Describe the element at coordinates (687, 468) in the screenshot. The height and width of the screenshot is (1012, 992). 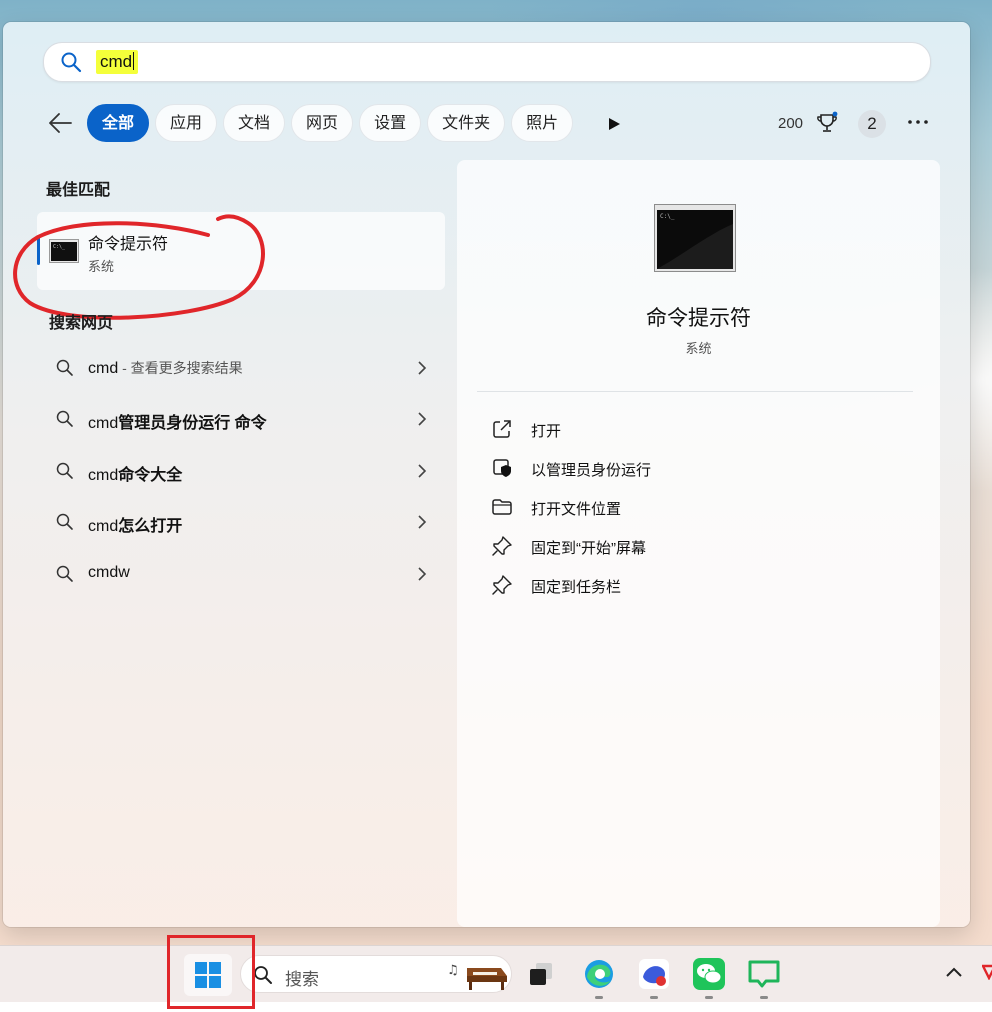
I see `action-run-as-admin: 以管理员身份运行` at that location.